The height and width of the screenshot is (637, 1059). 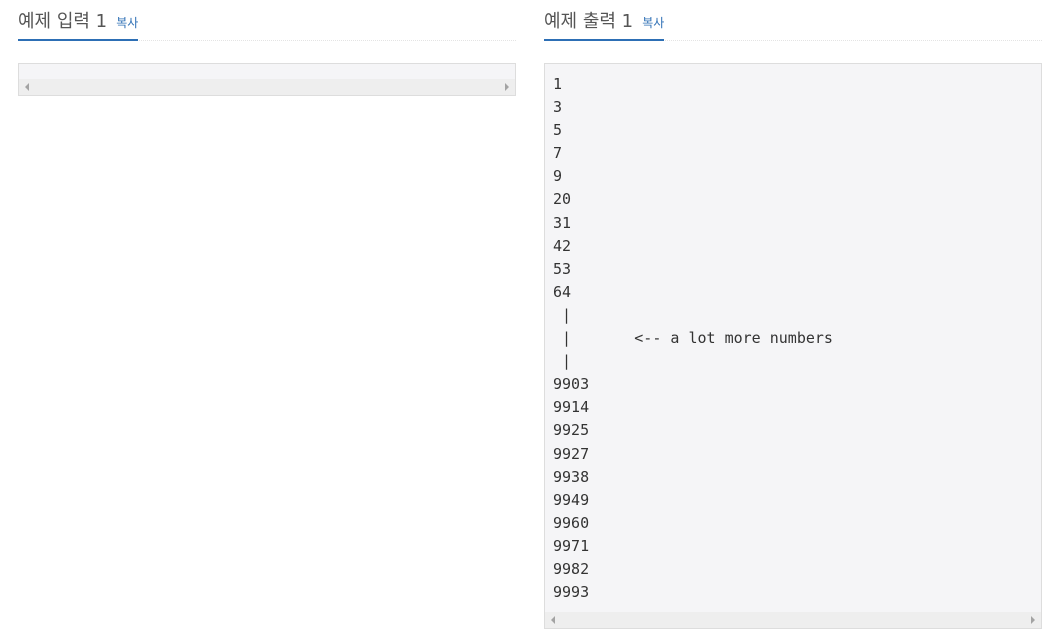 What do you see at coordinates (267, 48) in the screenshot?
I see `sample-input-panel: 예제 입력 1 복사` at bounding box center [267, 48].